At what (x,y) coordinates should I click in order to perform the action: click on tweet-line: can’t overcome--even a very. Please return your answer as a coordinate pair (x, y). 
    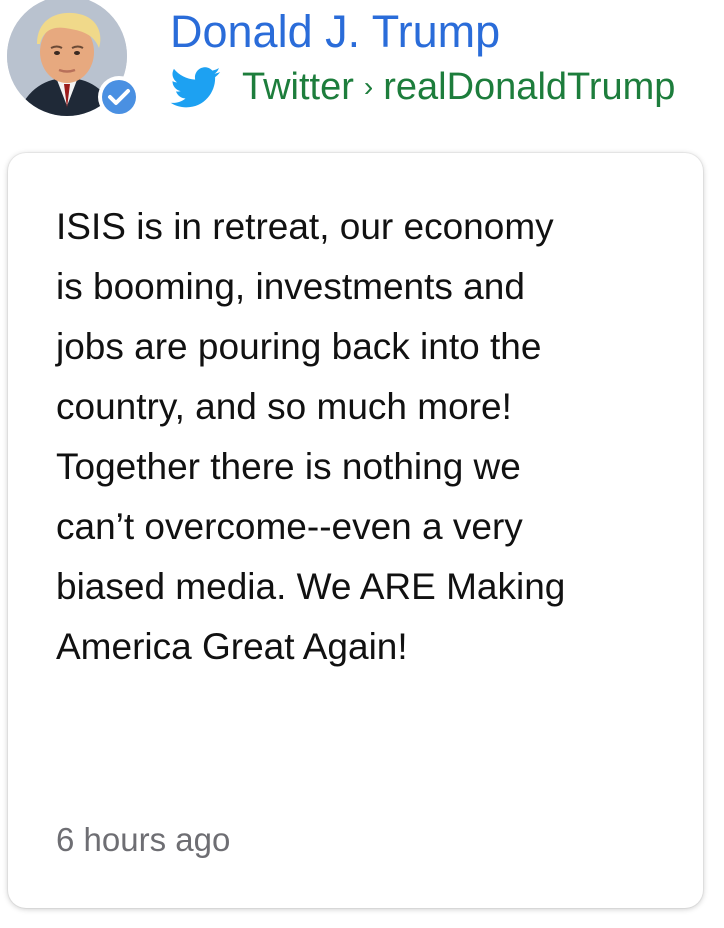
    Looking at the image, I should click on (289, 526).